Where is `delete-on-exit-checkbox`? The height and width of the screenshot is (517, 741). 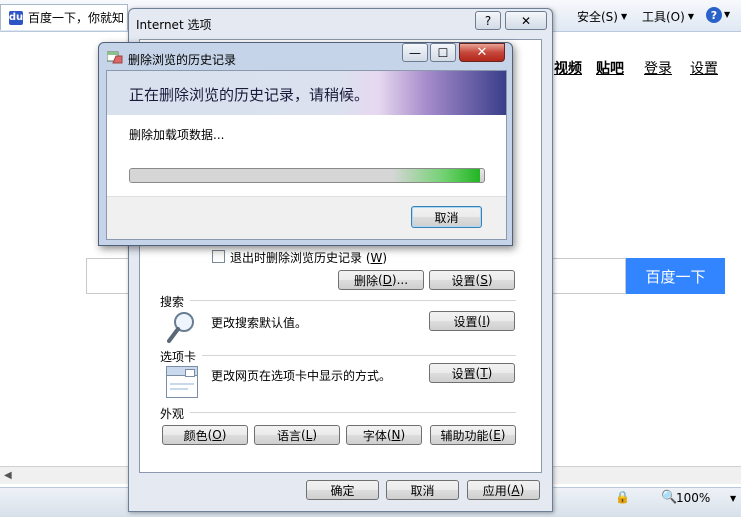
delete-on-exit-checkbox is located at coordinates (218, 256).